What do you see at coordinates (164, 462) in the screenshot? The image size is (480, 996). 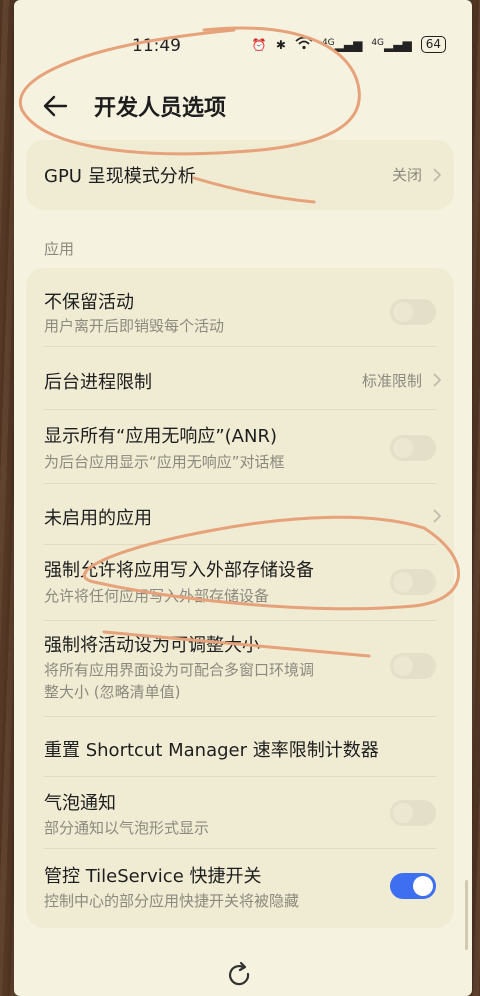 I see `item-description: 为后台应用显示“应用无响应”对话框` at bounding box center [164, 462].